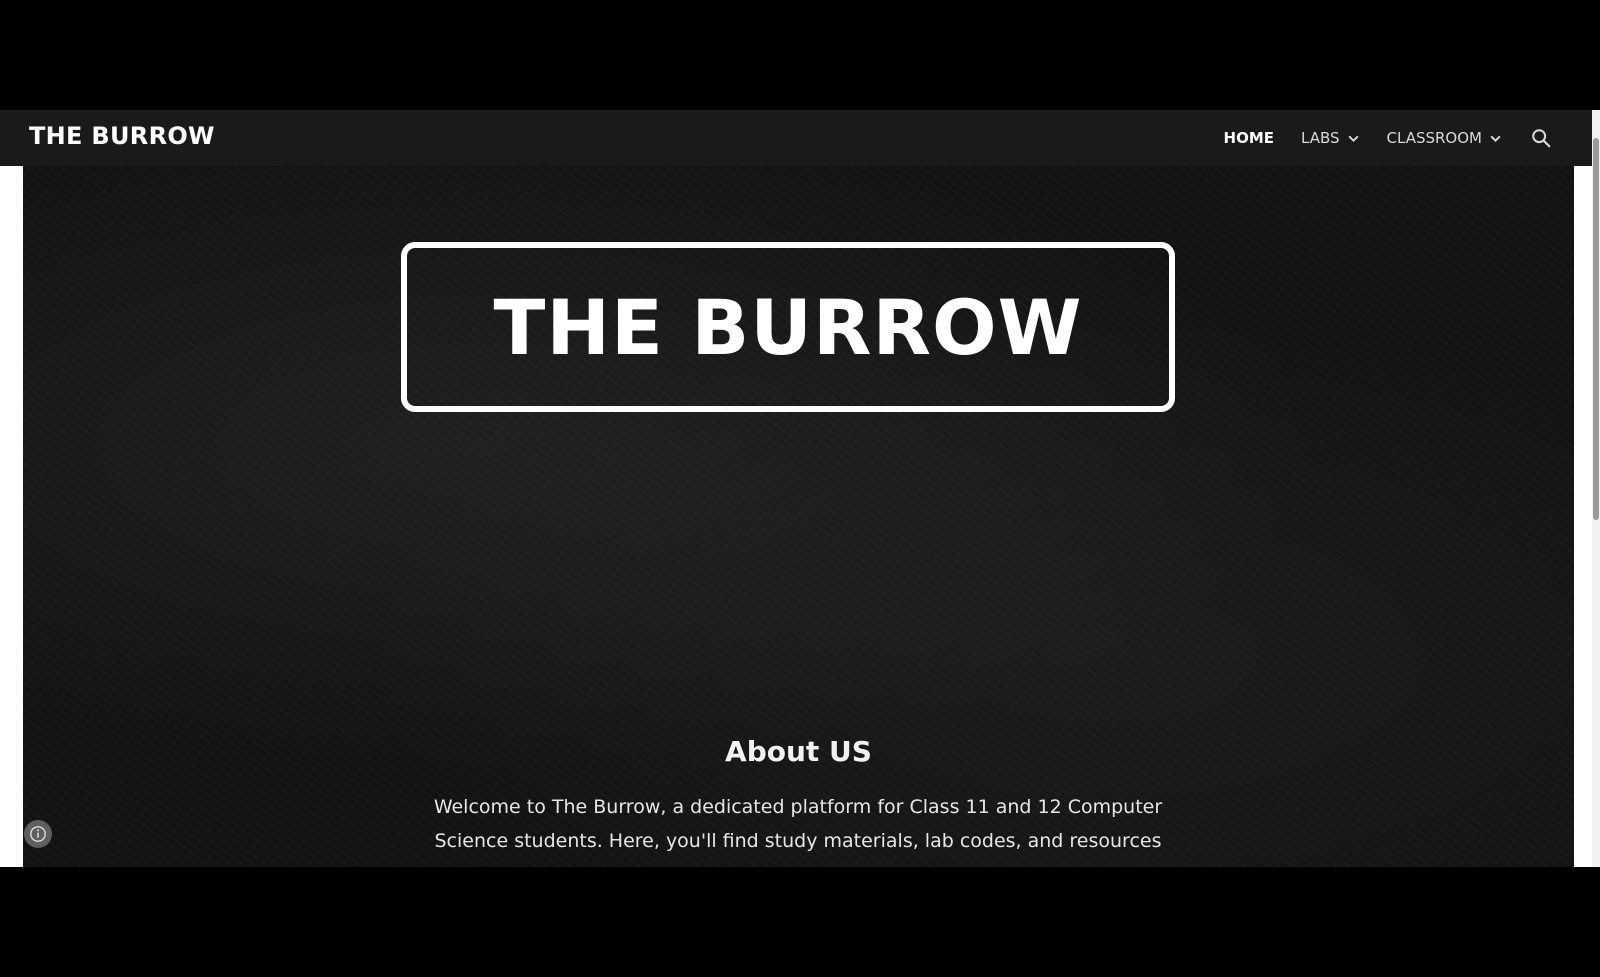  What do you see at coordinates (800, 922) in the screenshot?
I see `letterbox-bottom` at bounding box center [800, 922].